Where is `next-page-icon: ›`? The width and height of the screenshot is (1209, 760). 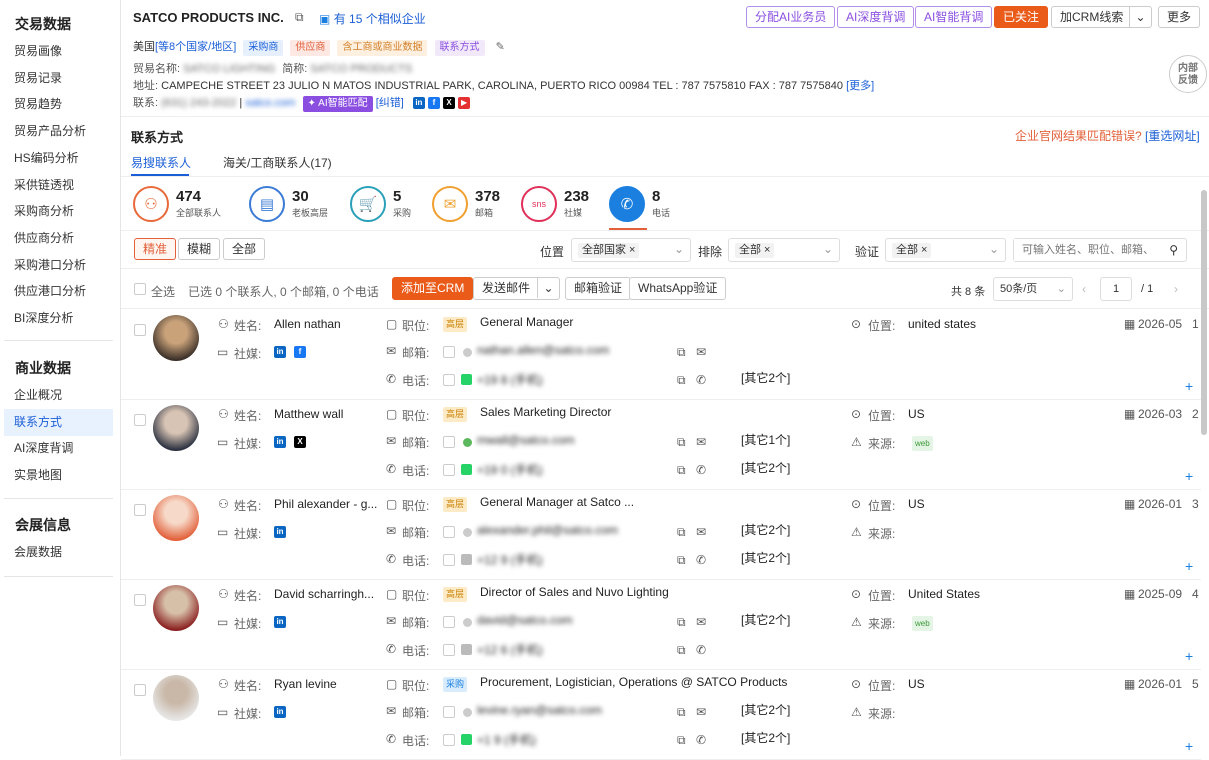
next-page-icon: › is located at coordinates (1176, 289).